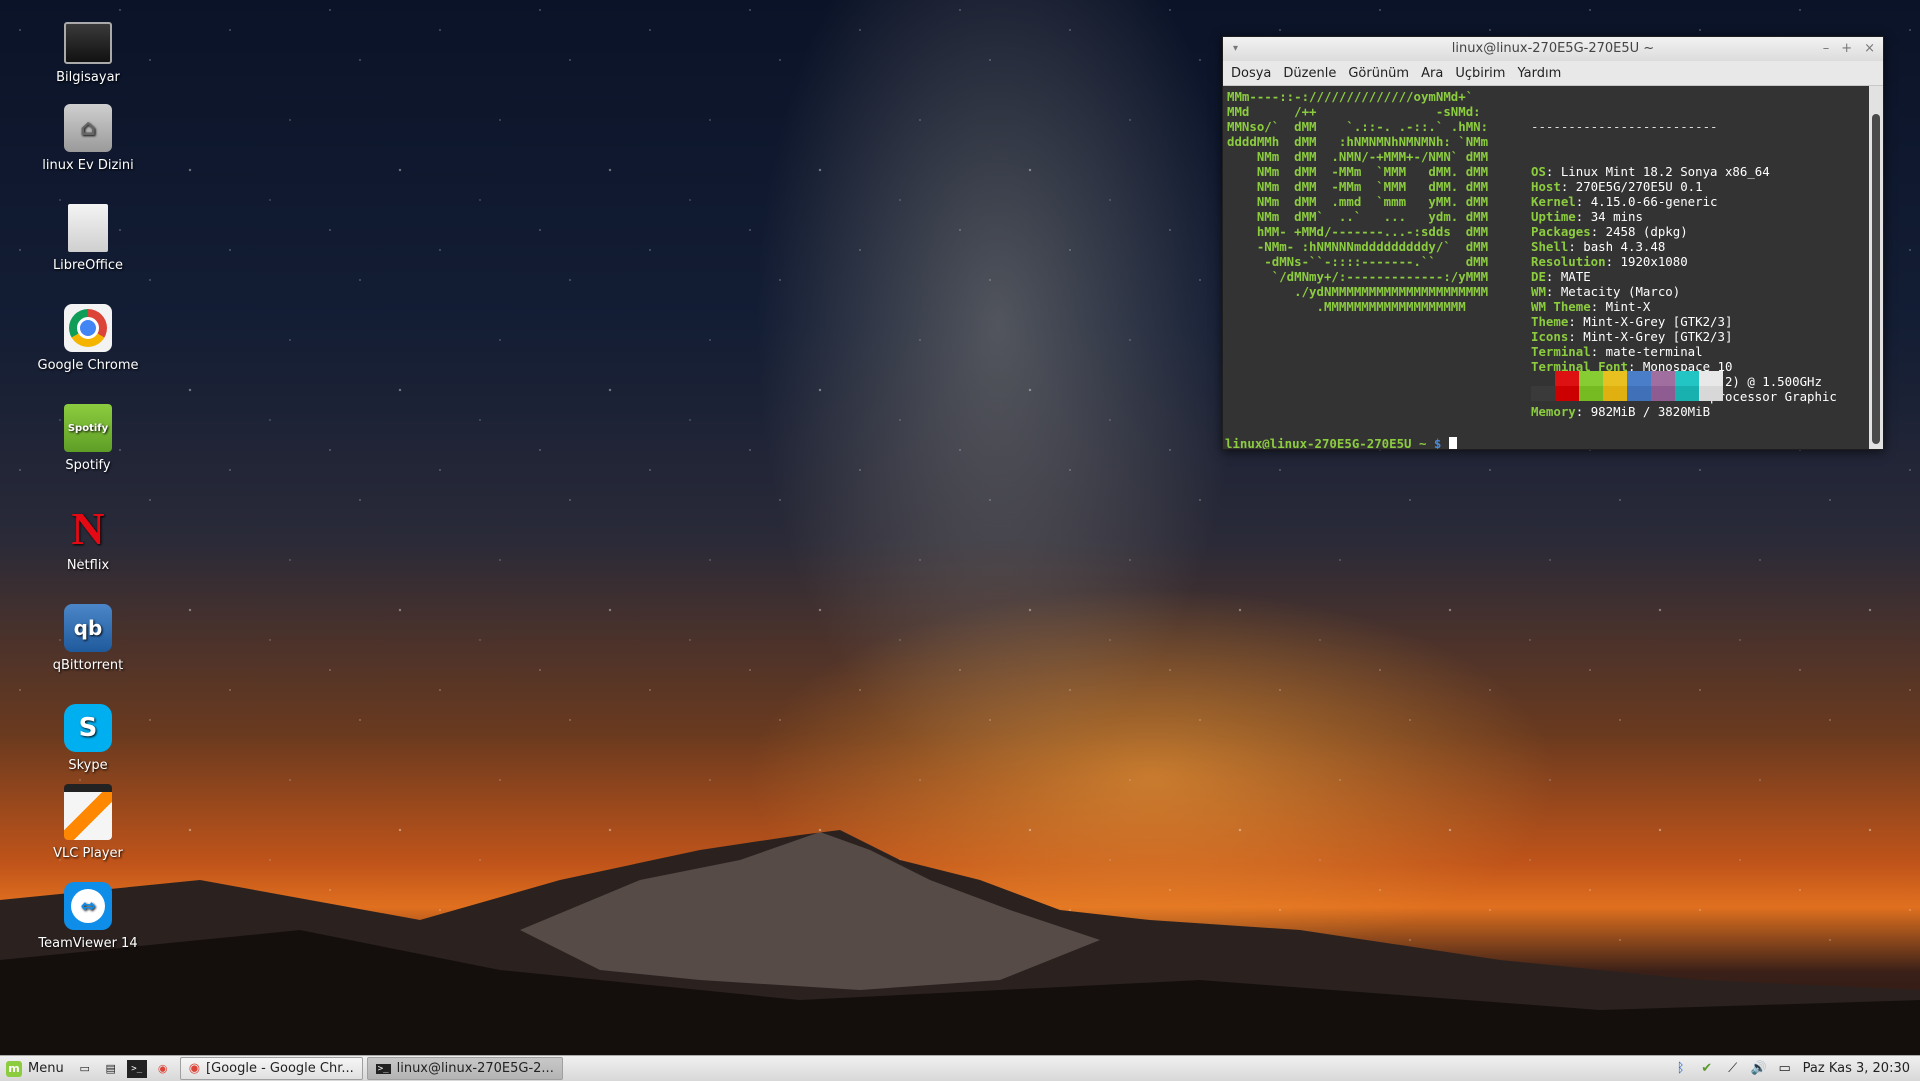 The image size is (1920, 1081). Describe the element at coordinates (1354, 111) in the screenshot. I see `ascii-line: MMd /++ -sNMd:` at that location.